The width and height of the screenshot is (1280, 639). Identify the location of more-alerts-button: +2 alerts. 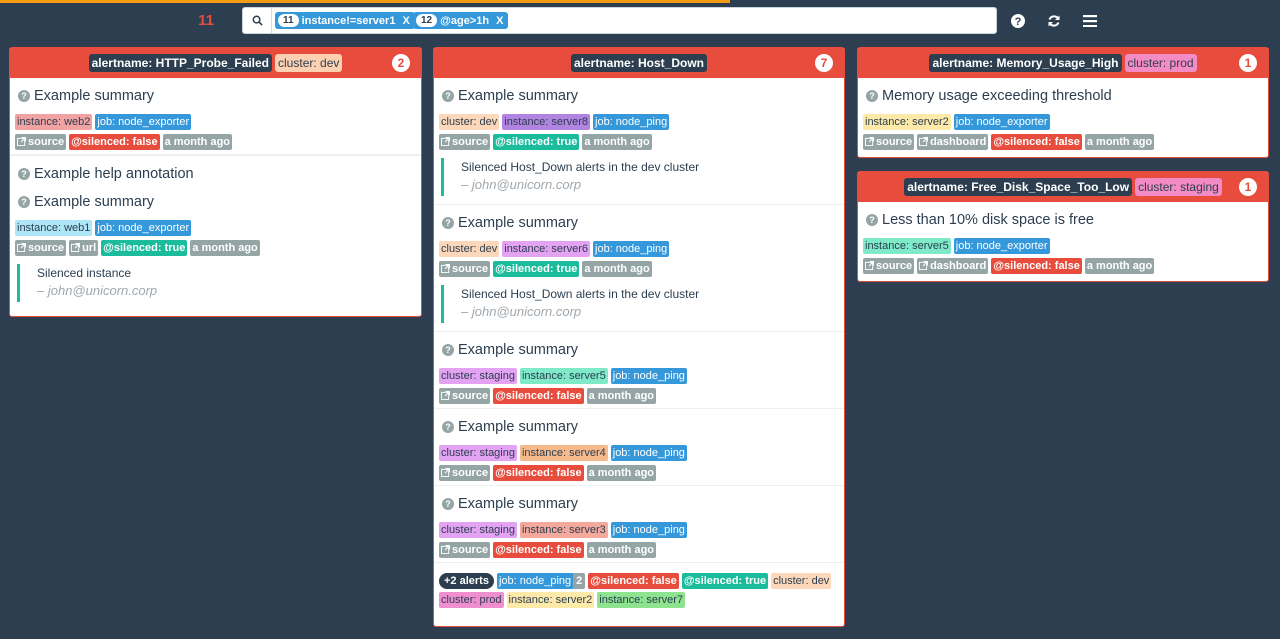
(466, 581).